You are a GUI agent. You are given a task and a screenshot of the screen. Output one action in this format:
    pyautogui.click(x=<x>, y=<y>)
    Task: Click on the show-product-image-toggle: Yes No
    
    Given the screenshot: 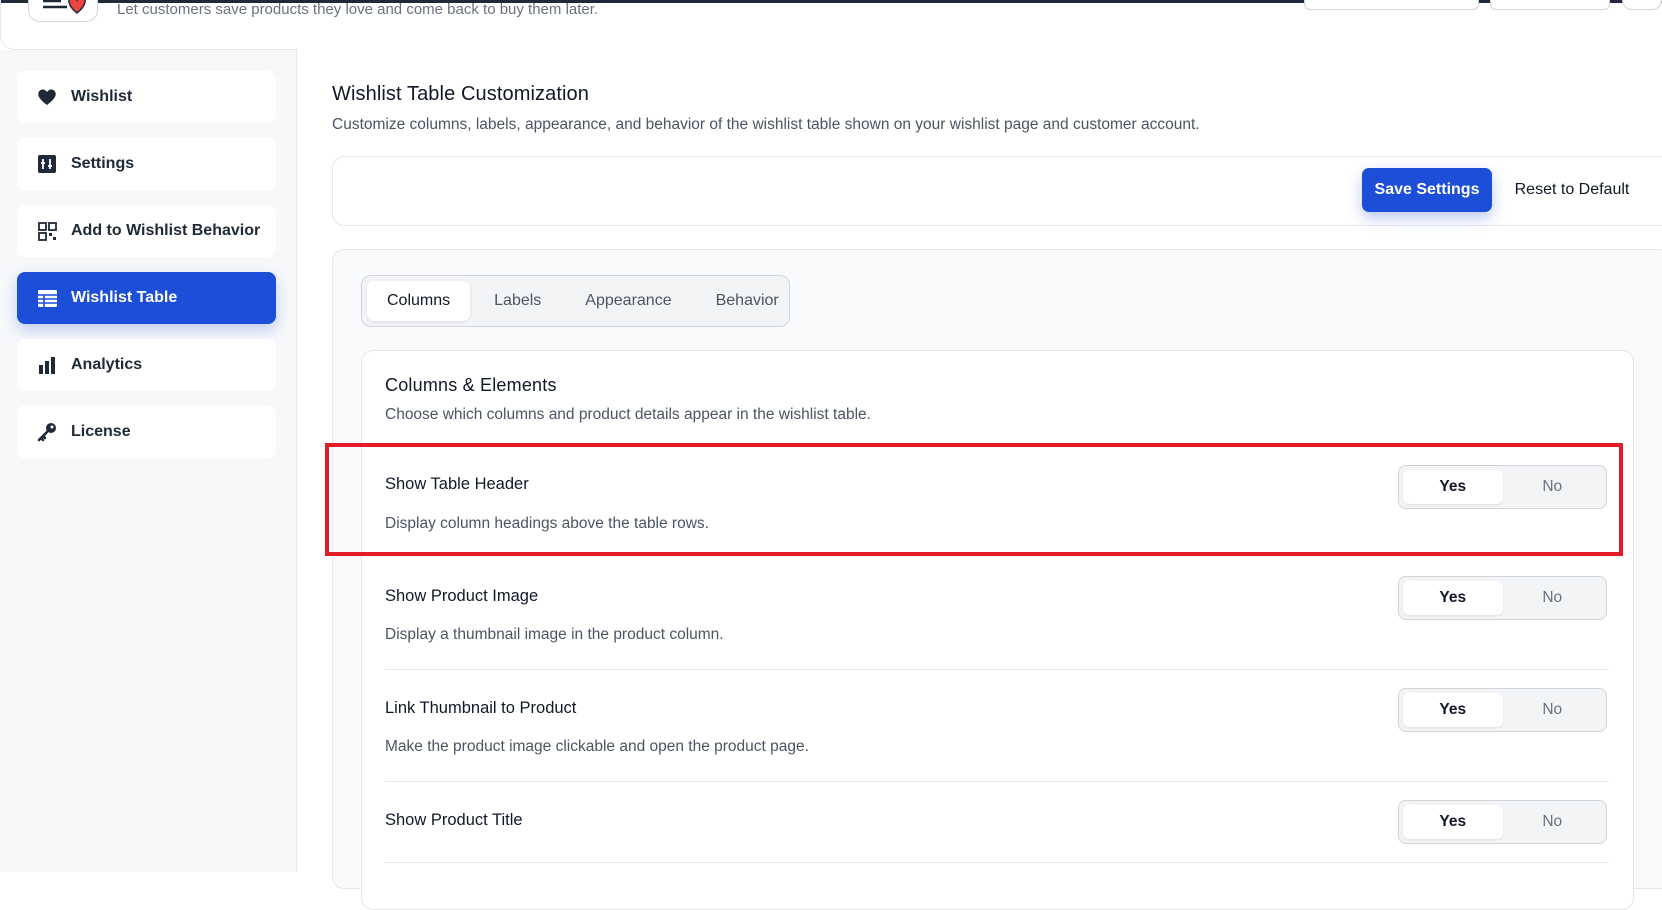 What is the action you would take?
    pyautogui.click(x=1502, y=598)
    